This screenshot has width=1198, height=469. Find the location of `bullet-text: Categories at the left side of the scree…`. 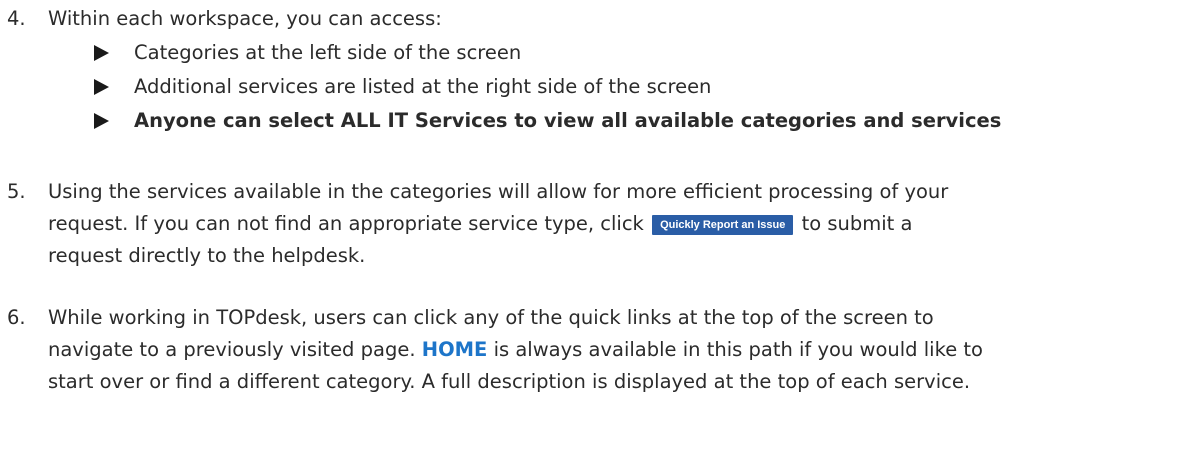

bullet-text: Categories at the left side of the scree… is located at coordinates (328, 52).